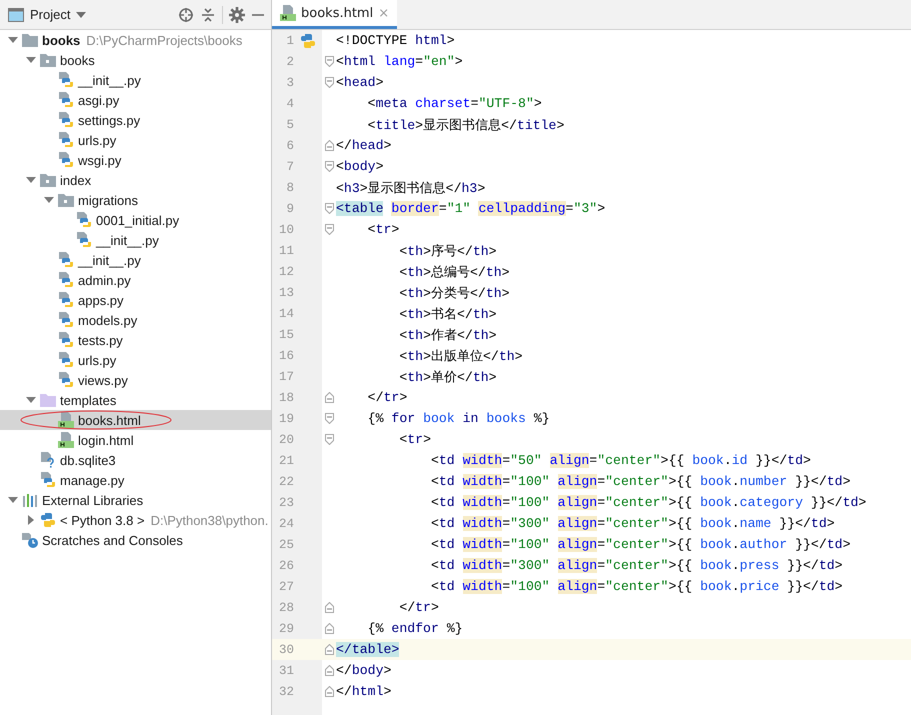 This screenshot has width=911, height=715. Describe the element at coordinates (289, 187) in the screenshot. I see `line-number: 8` at that location.